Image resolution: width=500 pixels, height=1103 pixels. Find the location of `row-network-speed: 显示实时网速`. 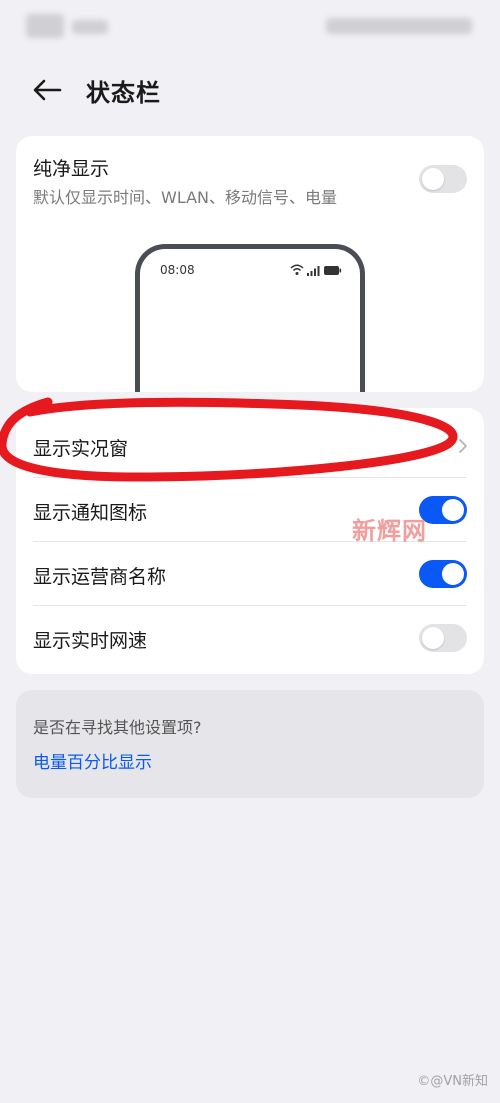

row-network-speed: 显示实时网速 is located at coordinates (250, 638).